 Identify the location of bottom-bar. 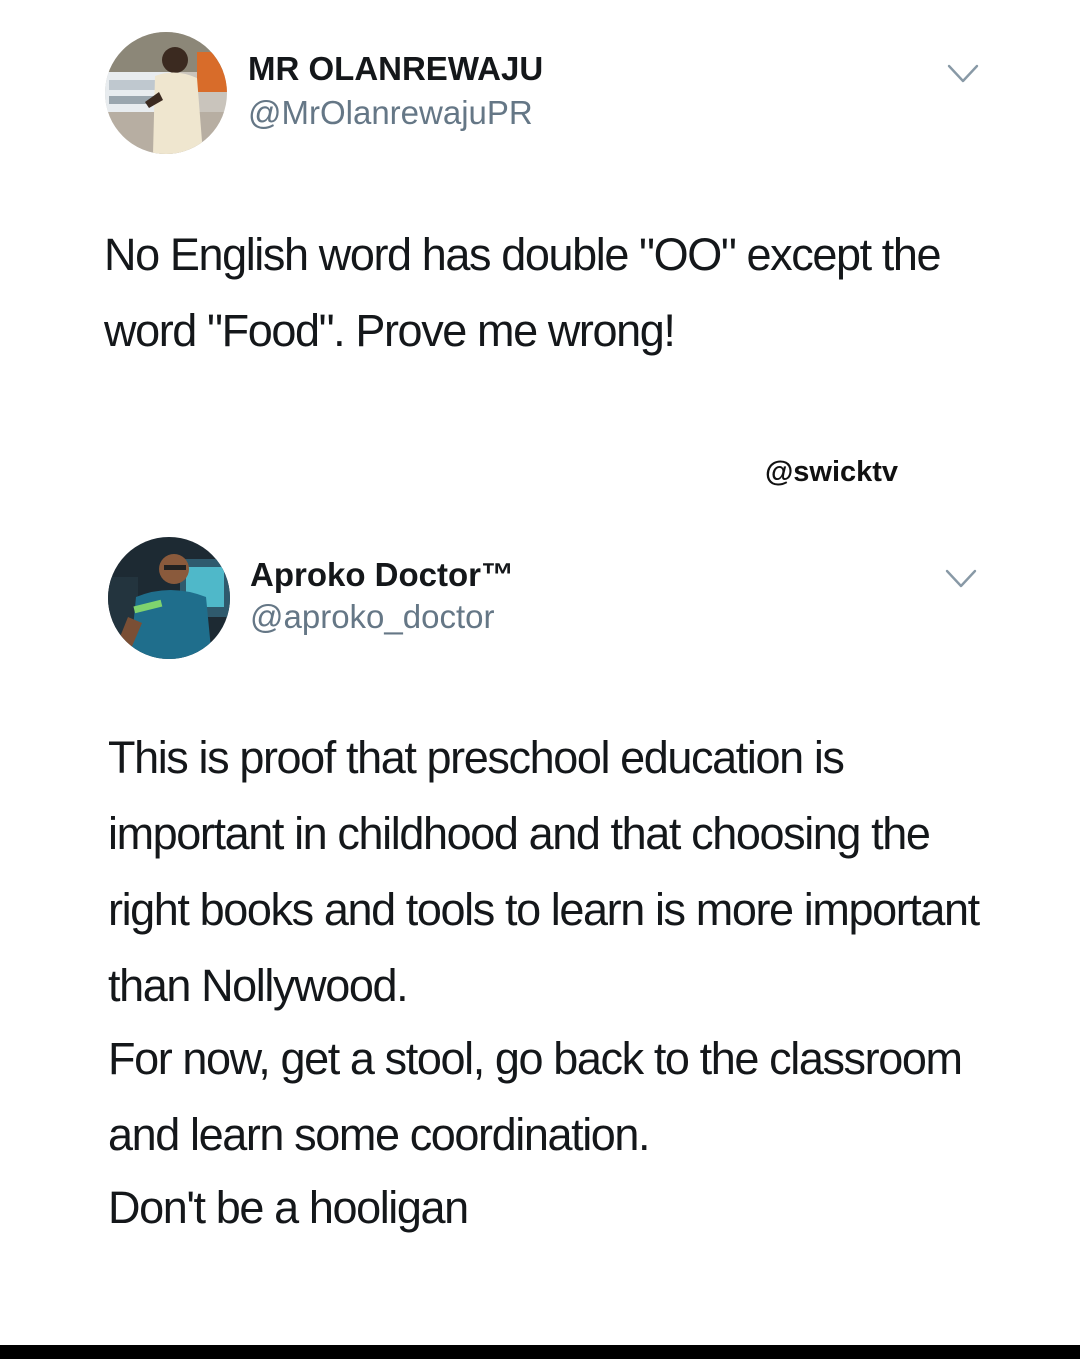
(540, 1352).